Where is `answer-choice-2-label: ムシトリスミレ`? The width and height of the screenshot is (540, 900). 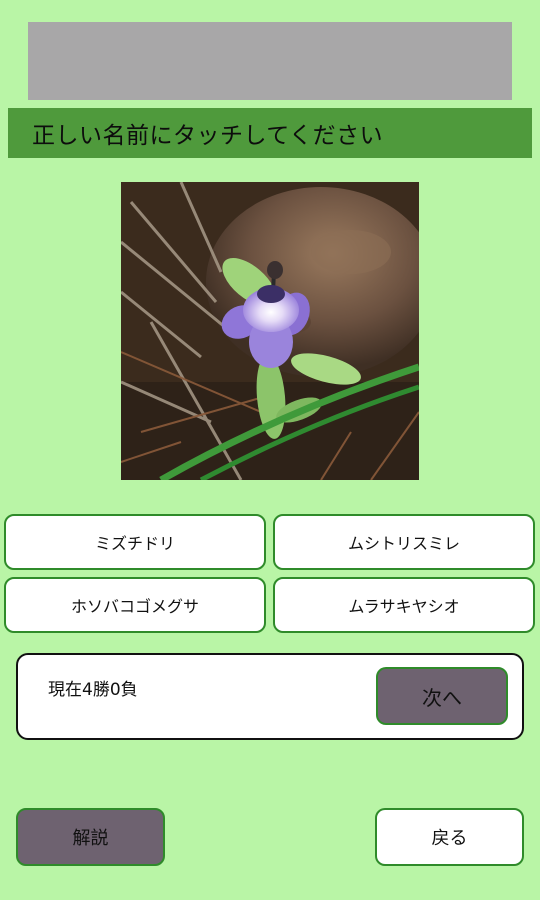
answer-choice-2-label: ムシトリスミレ is located at coordinates (403, 543).